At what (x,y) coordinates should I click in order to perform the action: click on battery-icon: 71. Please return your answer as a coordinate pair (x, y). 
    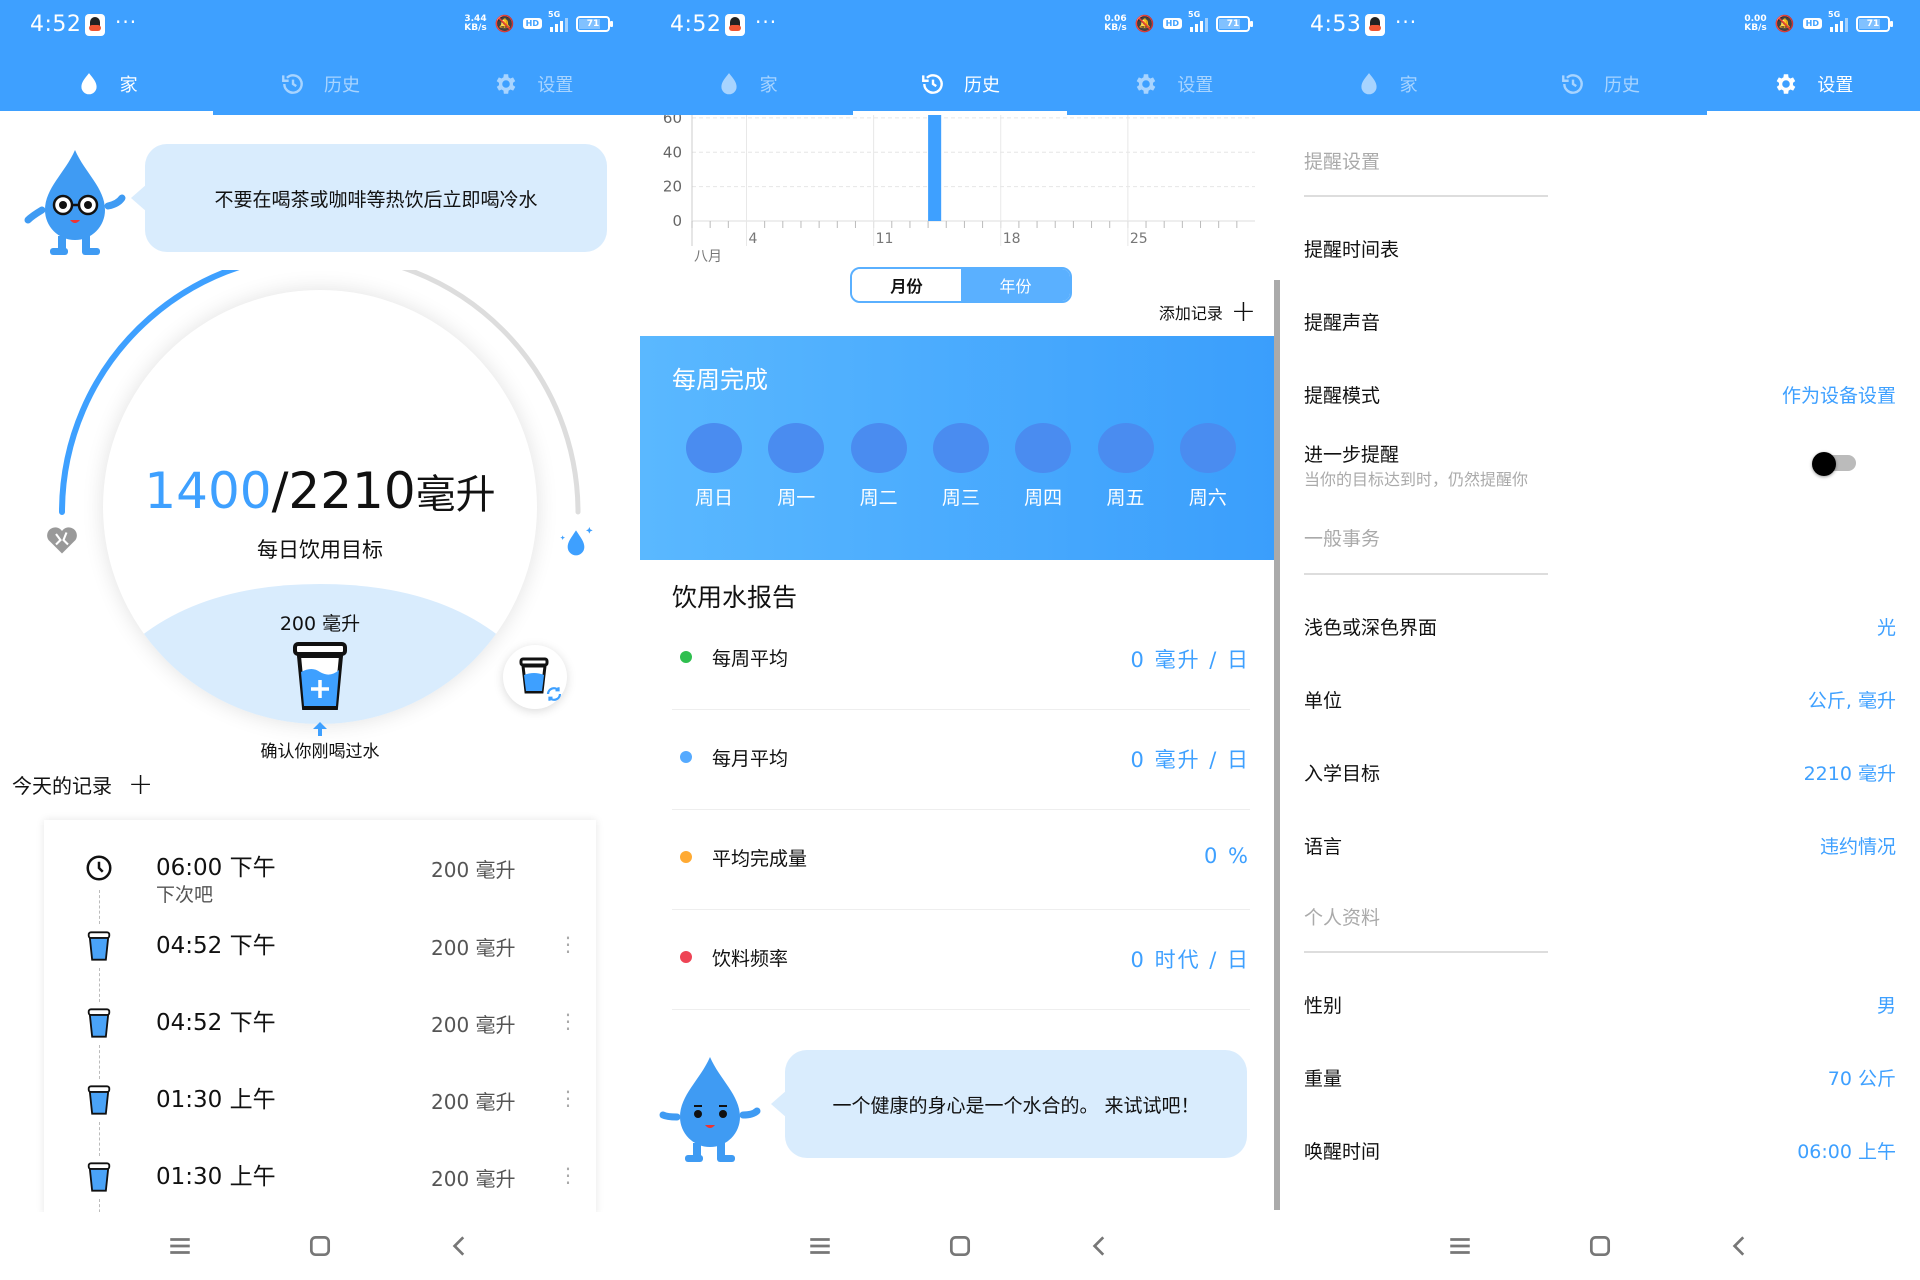
    Looking at the image, I should click on (594, 23).